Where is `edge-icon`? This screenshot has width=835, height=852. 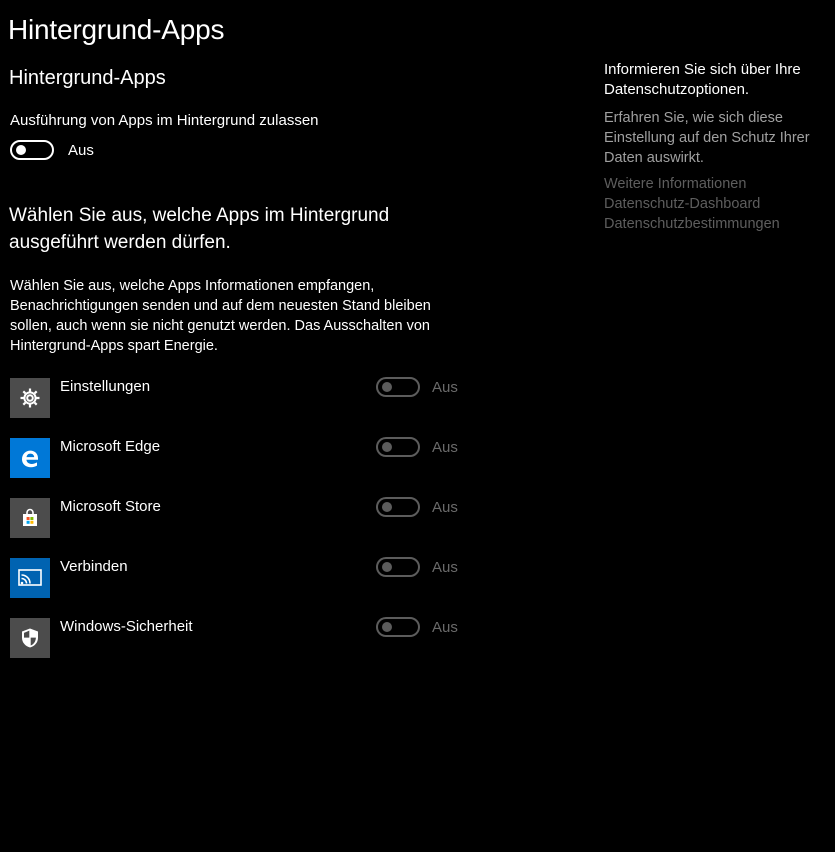 edge-icon is located at coordinates (30, 459).